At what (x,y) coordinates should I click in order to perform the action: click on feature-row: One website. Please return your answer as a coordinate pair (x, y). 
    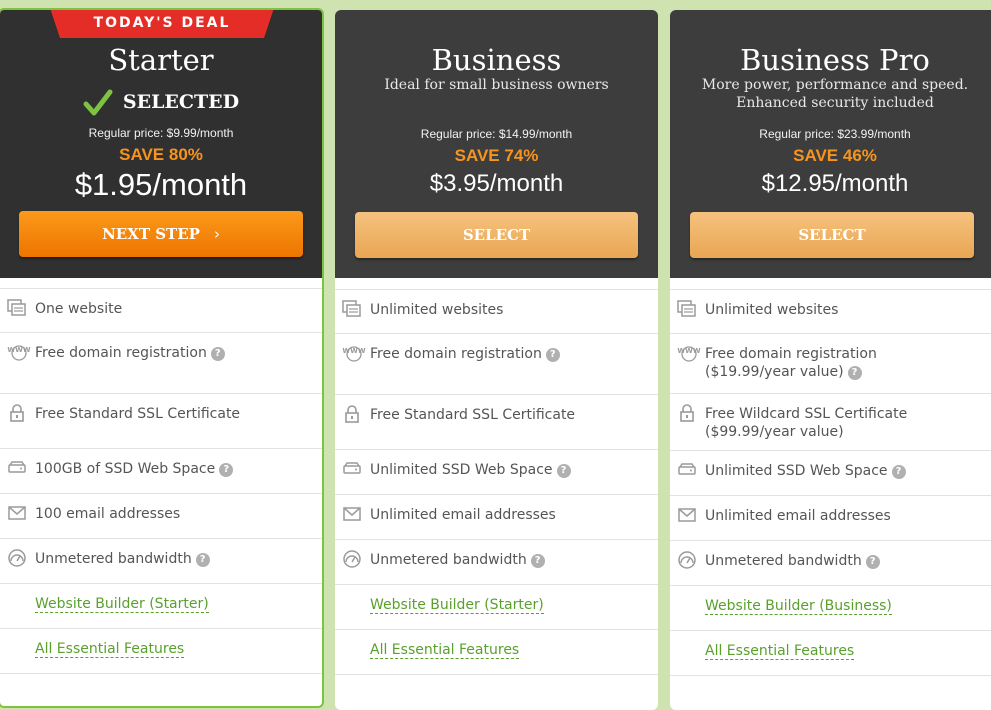
    Looking at the image, I should click on (161, 311).